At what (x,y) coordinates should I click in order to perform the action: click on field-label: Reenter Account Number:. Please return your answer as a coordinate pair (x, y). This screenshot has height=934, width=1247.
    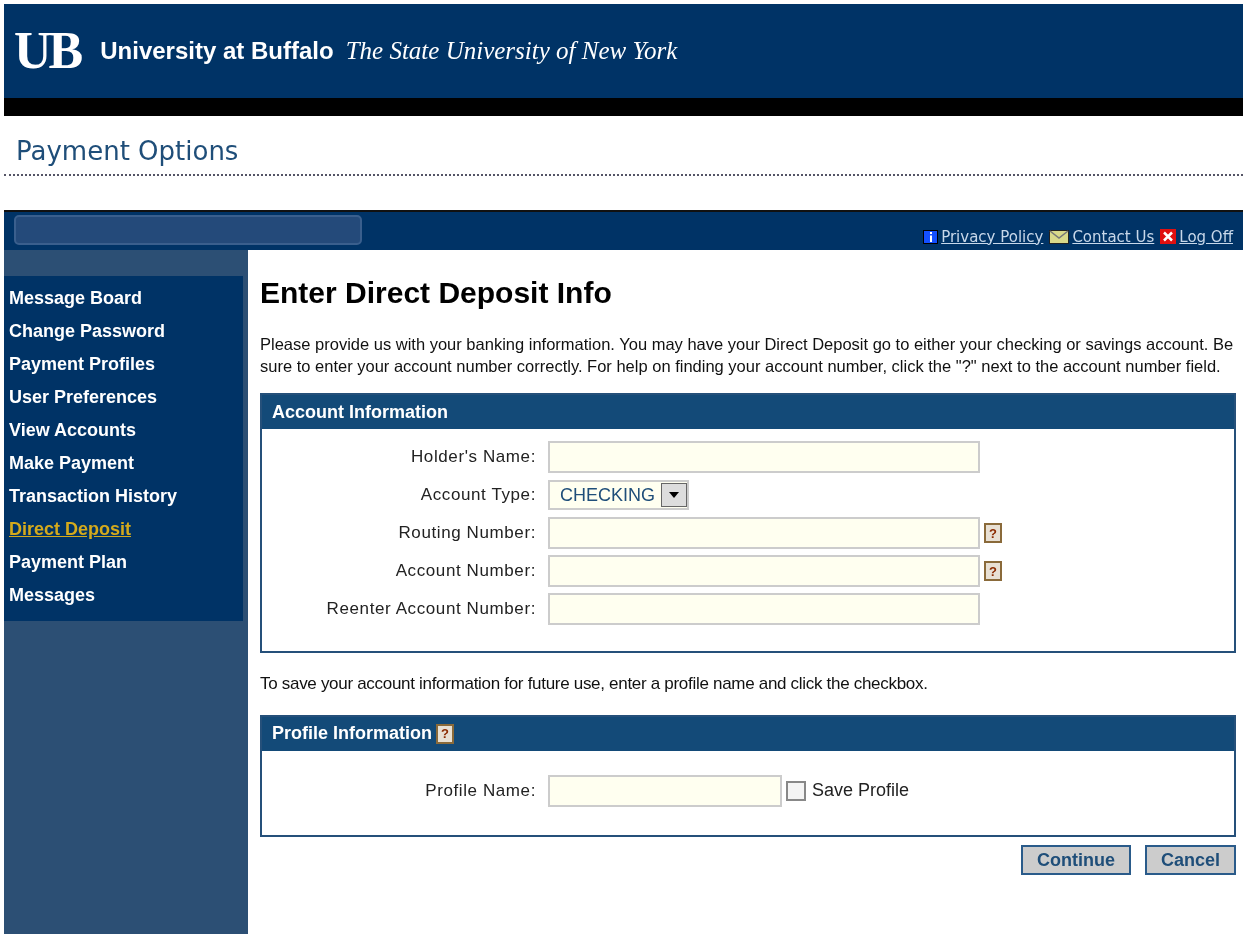
    Looking at the image, I should click on (431, 609).